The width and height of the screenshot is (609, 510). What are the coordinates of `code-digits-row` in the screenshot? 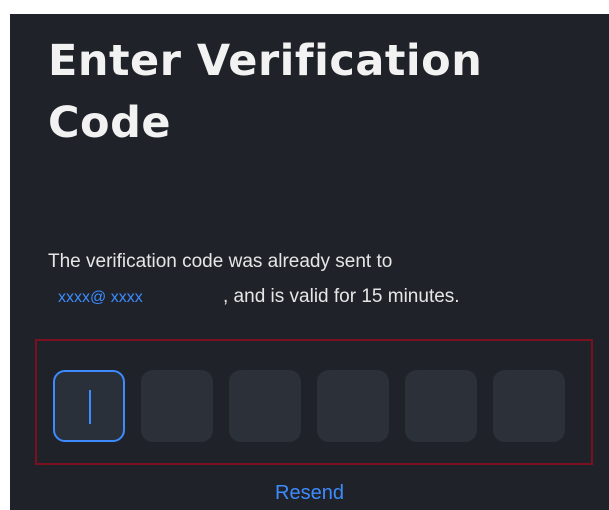 It's located at (309, 406).